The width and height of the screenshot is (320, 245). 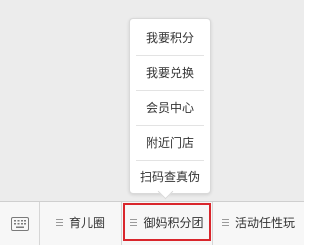 I want to click on keyboard-toggle-button, so click(x=20, y=223).